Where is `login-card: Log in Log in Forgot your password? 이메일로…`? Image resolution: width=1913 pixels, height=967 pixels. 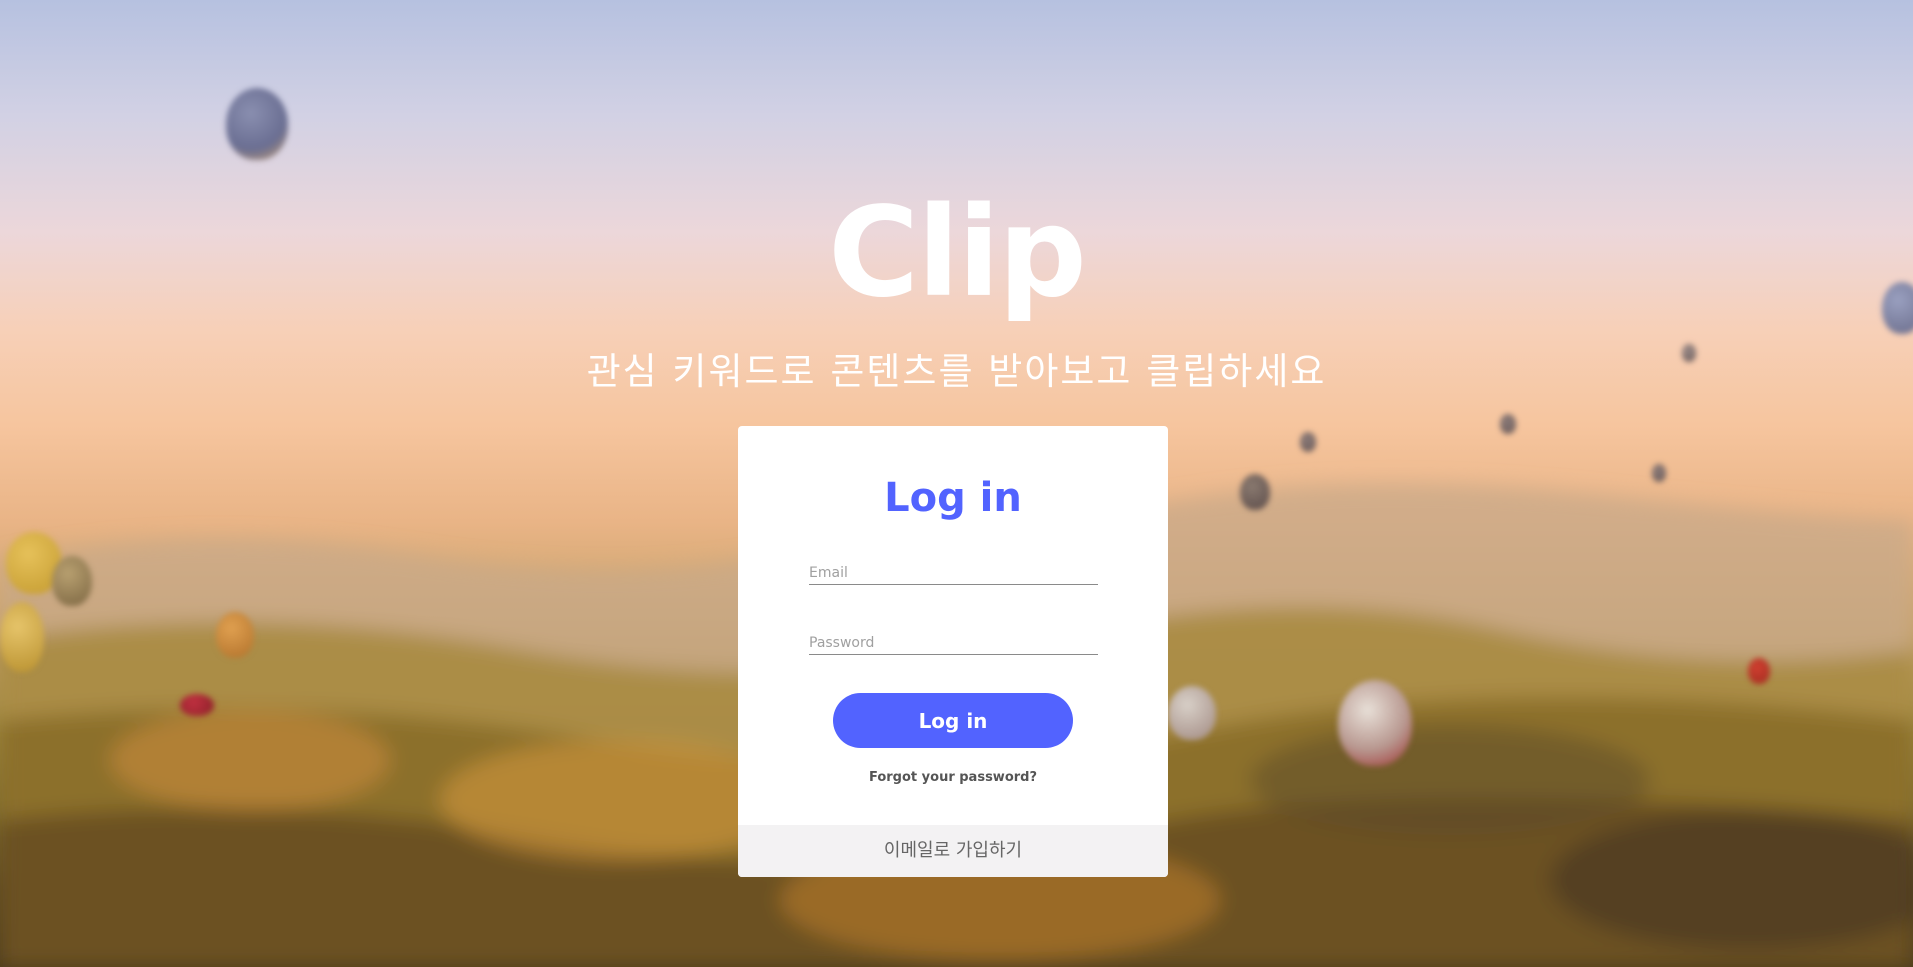
login-card: Log in Log in Forgot your password? 이메일로… is located at coordinates (953, 651).